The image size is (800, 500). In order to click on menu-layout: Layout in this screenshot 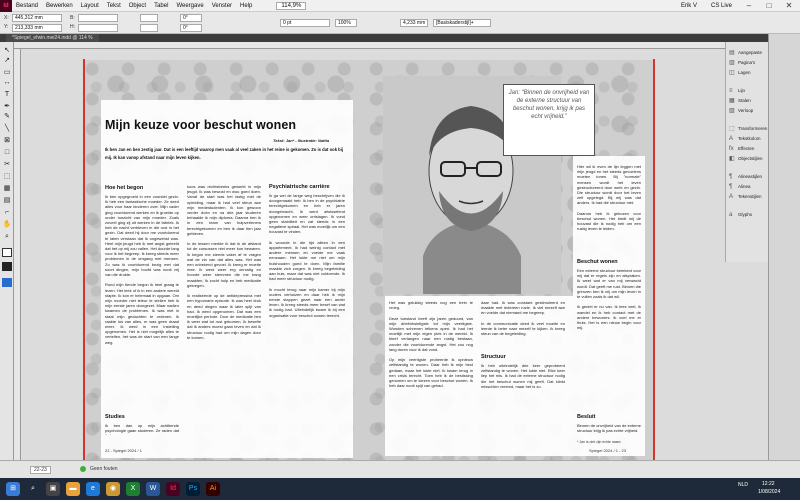, I will do `click(90, 6)`.